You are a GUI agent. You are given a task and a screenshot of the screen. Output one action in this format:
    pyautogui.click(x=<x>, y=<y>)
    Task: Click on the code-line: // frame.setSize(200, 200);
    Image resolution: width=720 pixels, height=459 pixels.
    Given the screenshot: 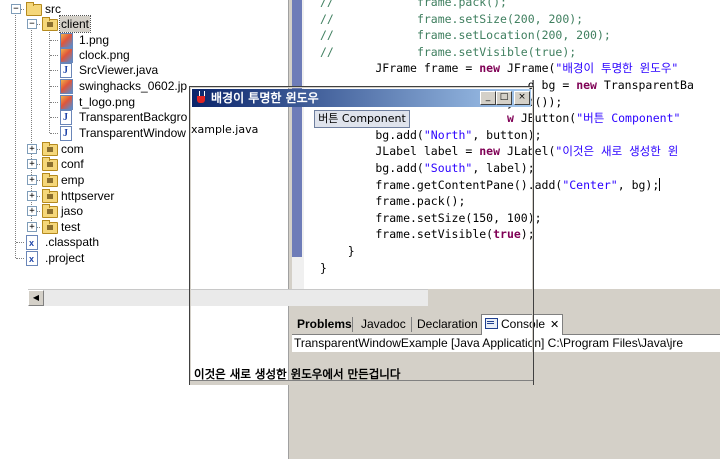 What is the action you would take?
    pyautogui.click(x=507, y=19)
    